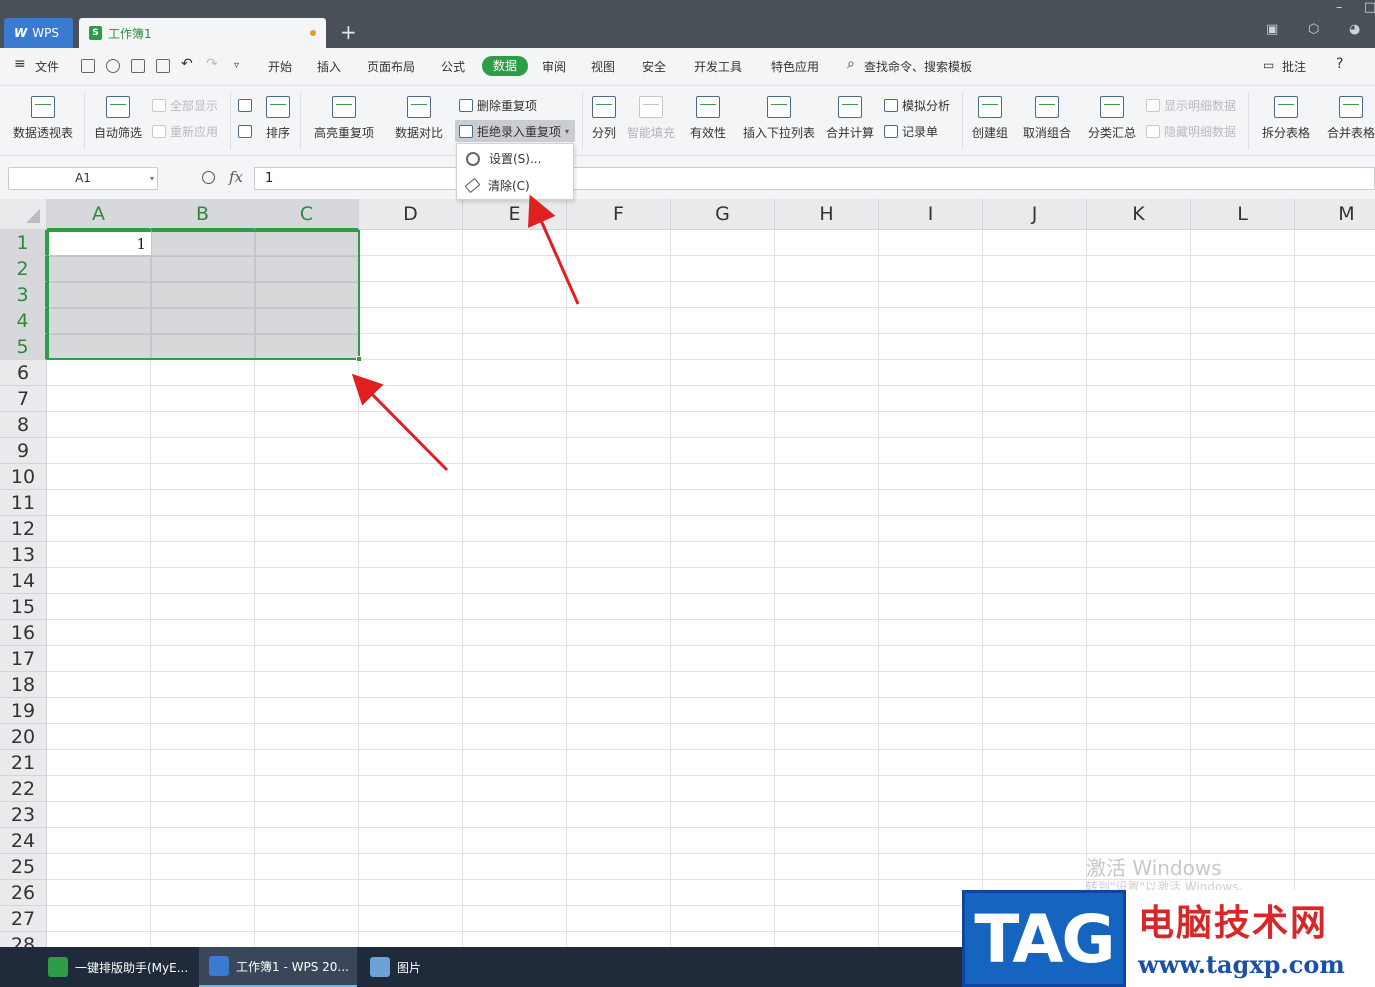 The height and width of the screenshot is (987, 1375). Describe the element at coordinates (651, 121) in the screenshot. I see `smart-fill-button: 智能填充` at that location.